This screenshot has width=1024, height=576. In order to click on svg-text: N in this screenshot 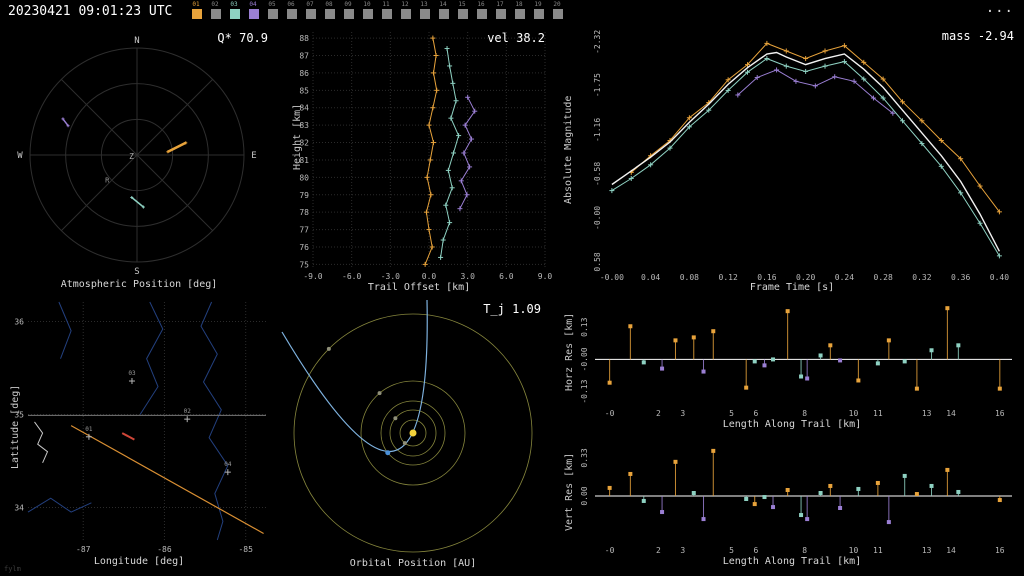, I will do `click(136, 41)`.